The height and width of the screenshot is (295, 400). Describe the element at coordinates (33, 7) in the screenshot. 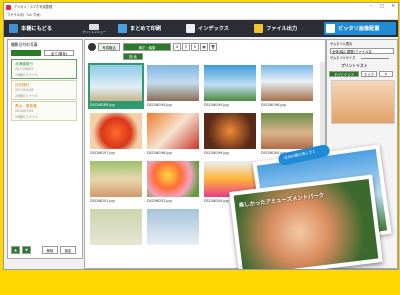

I see `window-title: デジカメ・スマホ写真整理` at that location.